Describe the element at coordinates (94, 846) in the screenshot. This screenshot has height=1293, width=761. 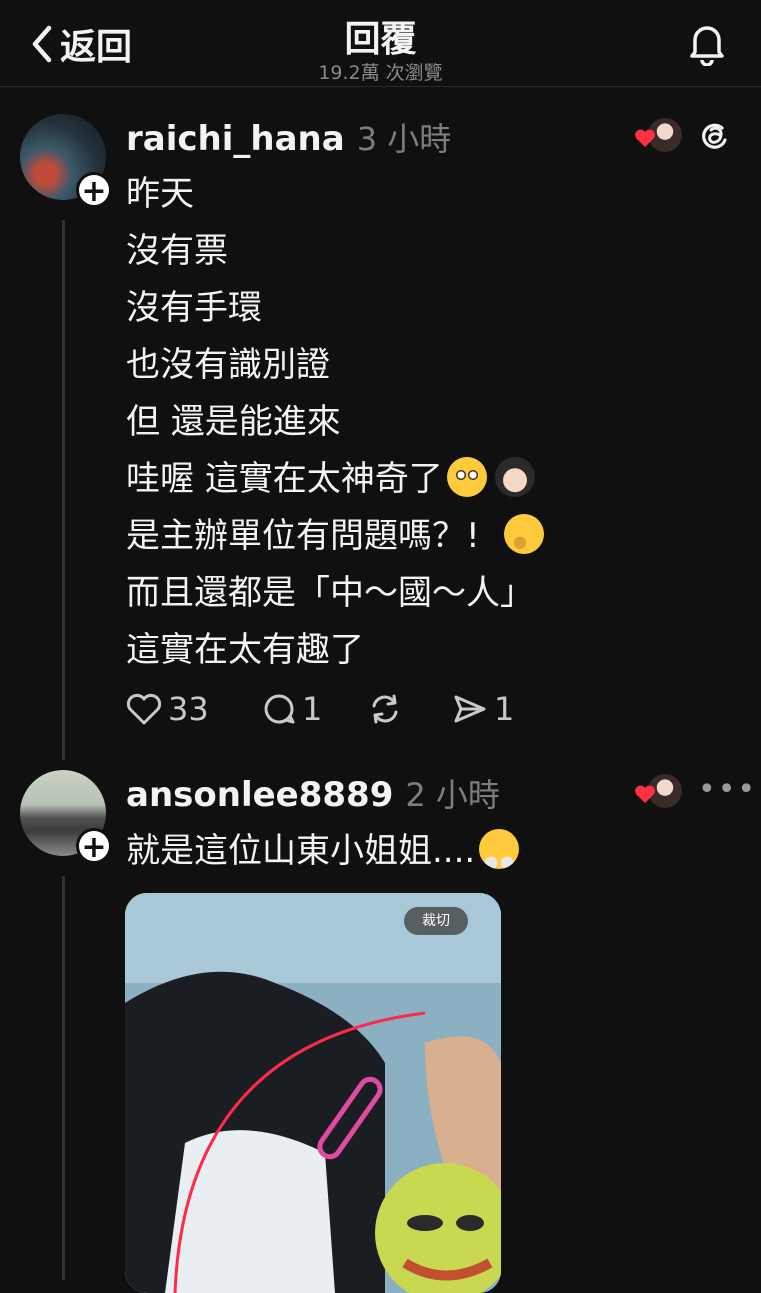
I see `follow-plus-button: +` at that location.